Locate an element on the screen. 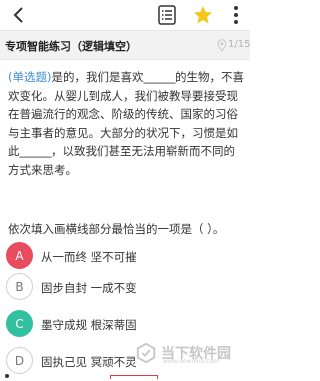 Image resolution: width=320 pixels, height=381 pixels. practice-title: 专项智能练习（逻辑填空） is located at coordinates (71, 46).